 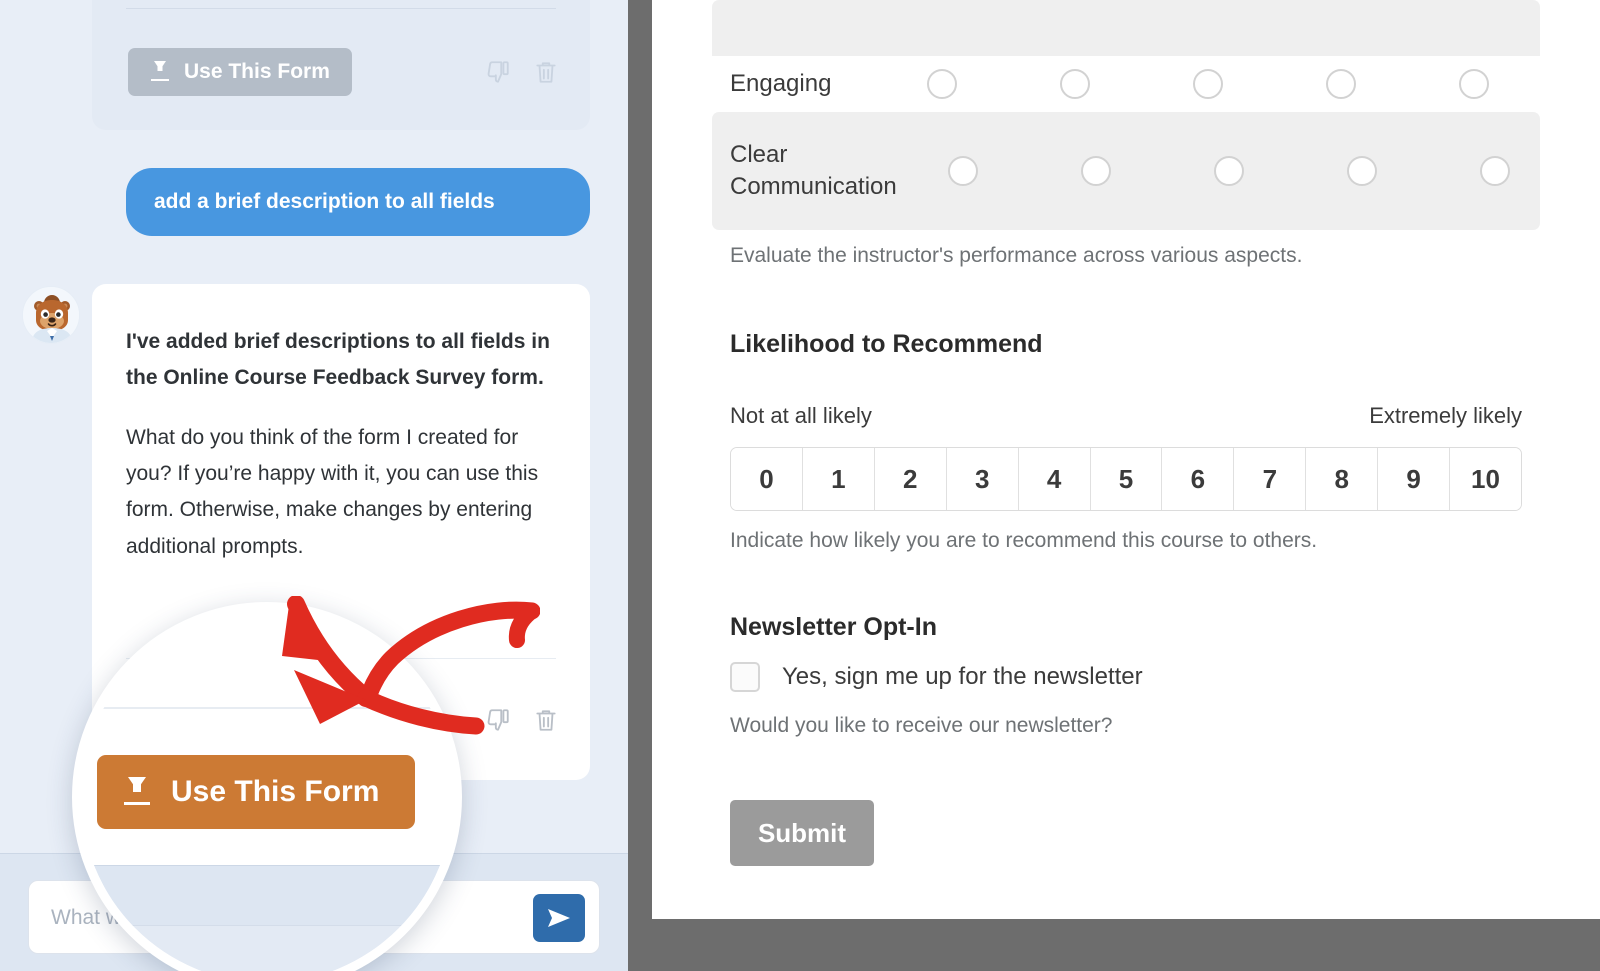 What do you see at coordinates (257, 71) in the screenshot?
I see `use-this-form-label: Use This Form` at bounding box center [257, 71].